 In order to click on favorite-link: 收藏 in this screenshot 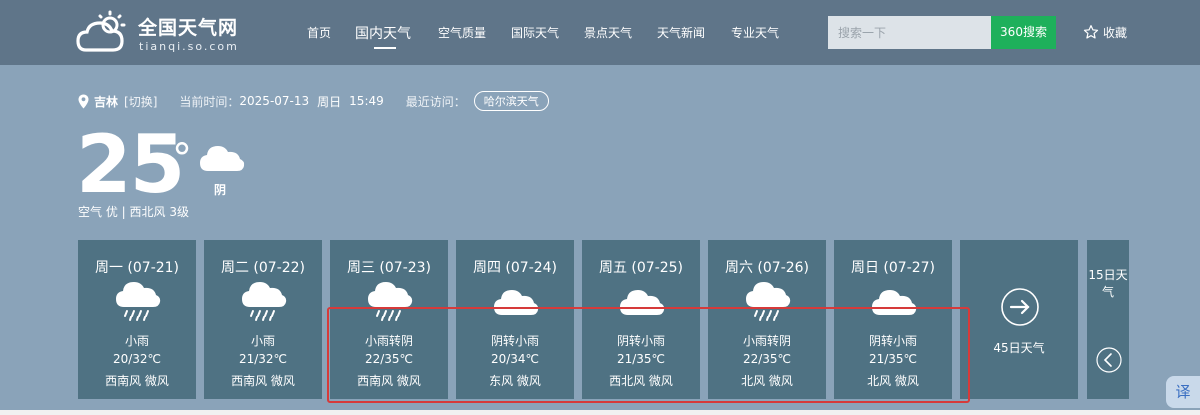, I will do `click(1105, 32)`.